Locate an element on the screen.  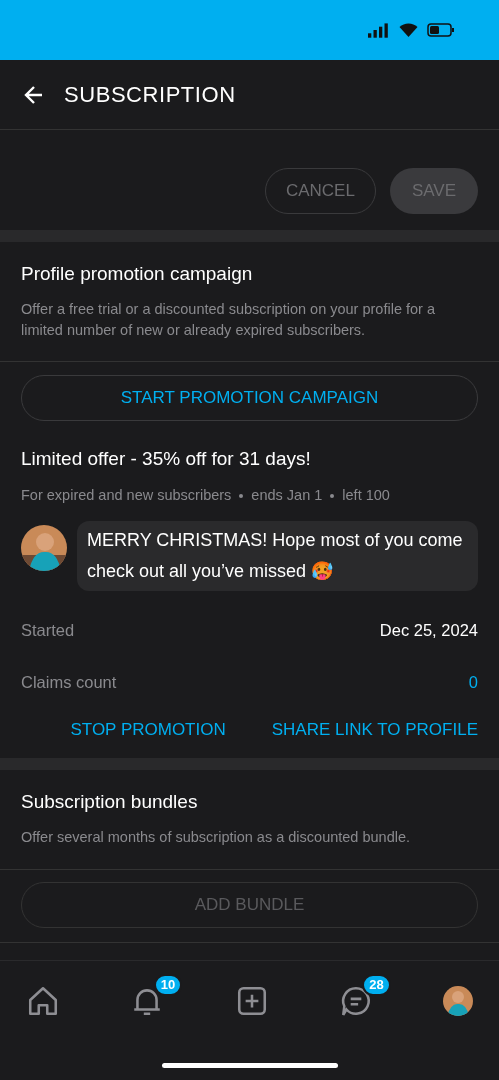
detail-label: Claims count is located at coordinates (69, 683).